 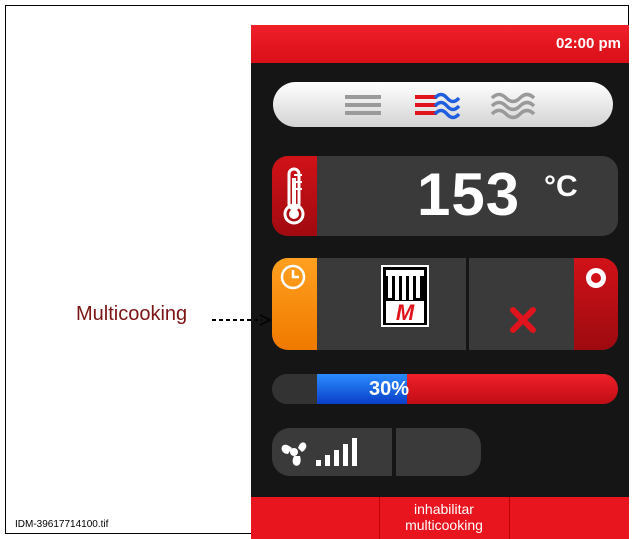 I want to click on multicooking-program-cell: M, so click(x=391, y=304).